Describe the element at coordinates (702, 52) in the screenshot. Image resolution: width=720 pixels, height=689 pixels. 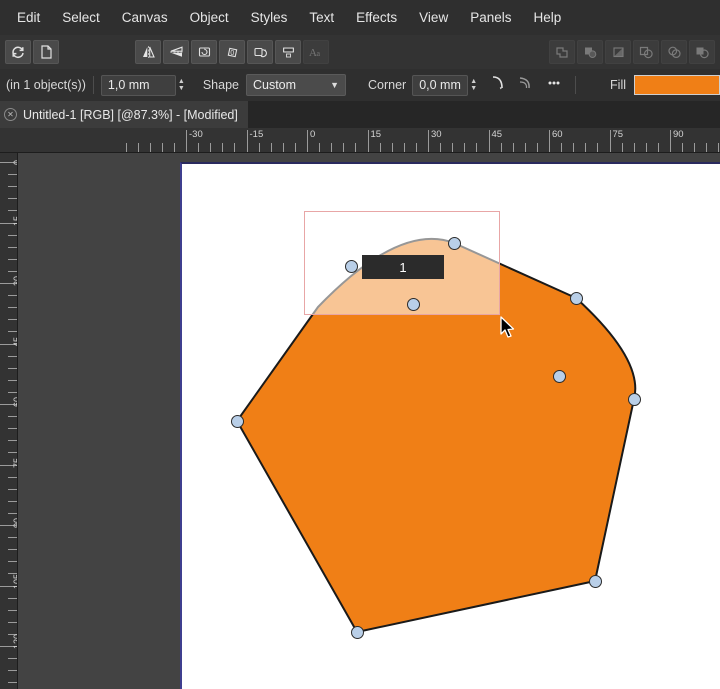
I see `merge-button` at that location.